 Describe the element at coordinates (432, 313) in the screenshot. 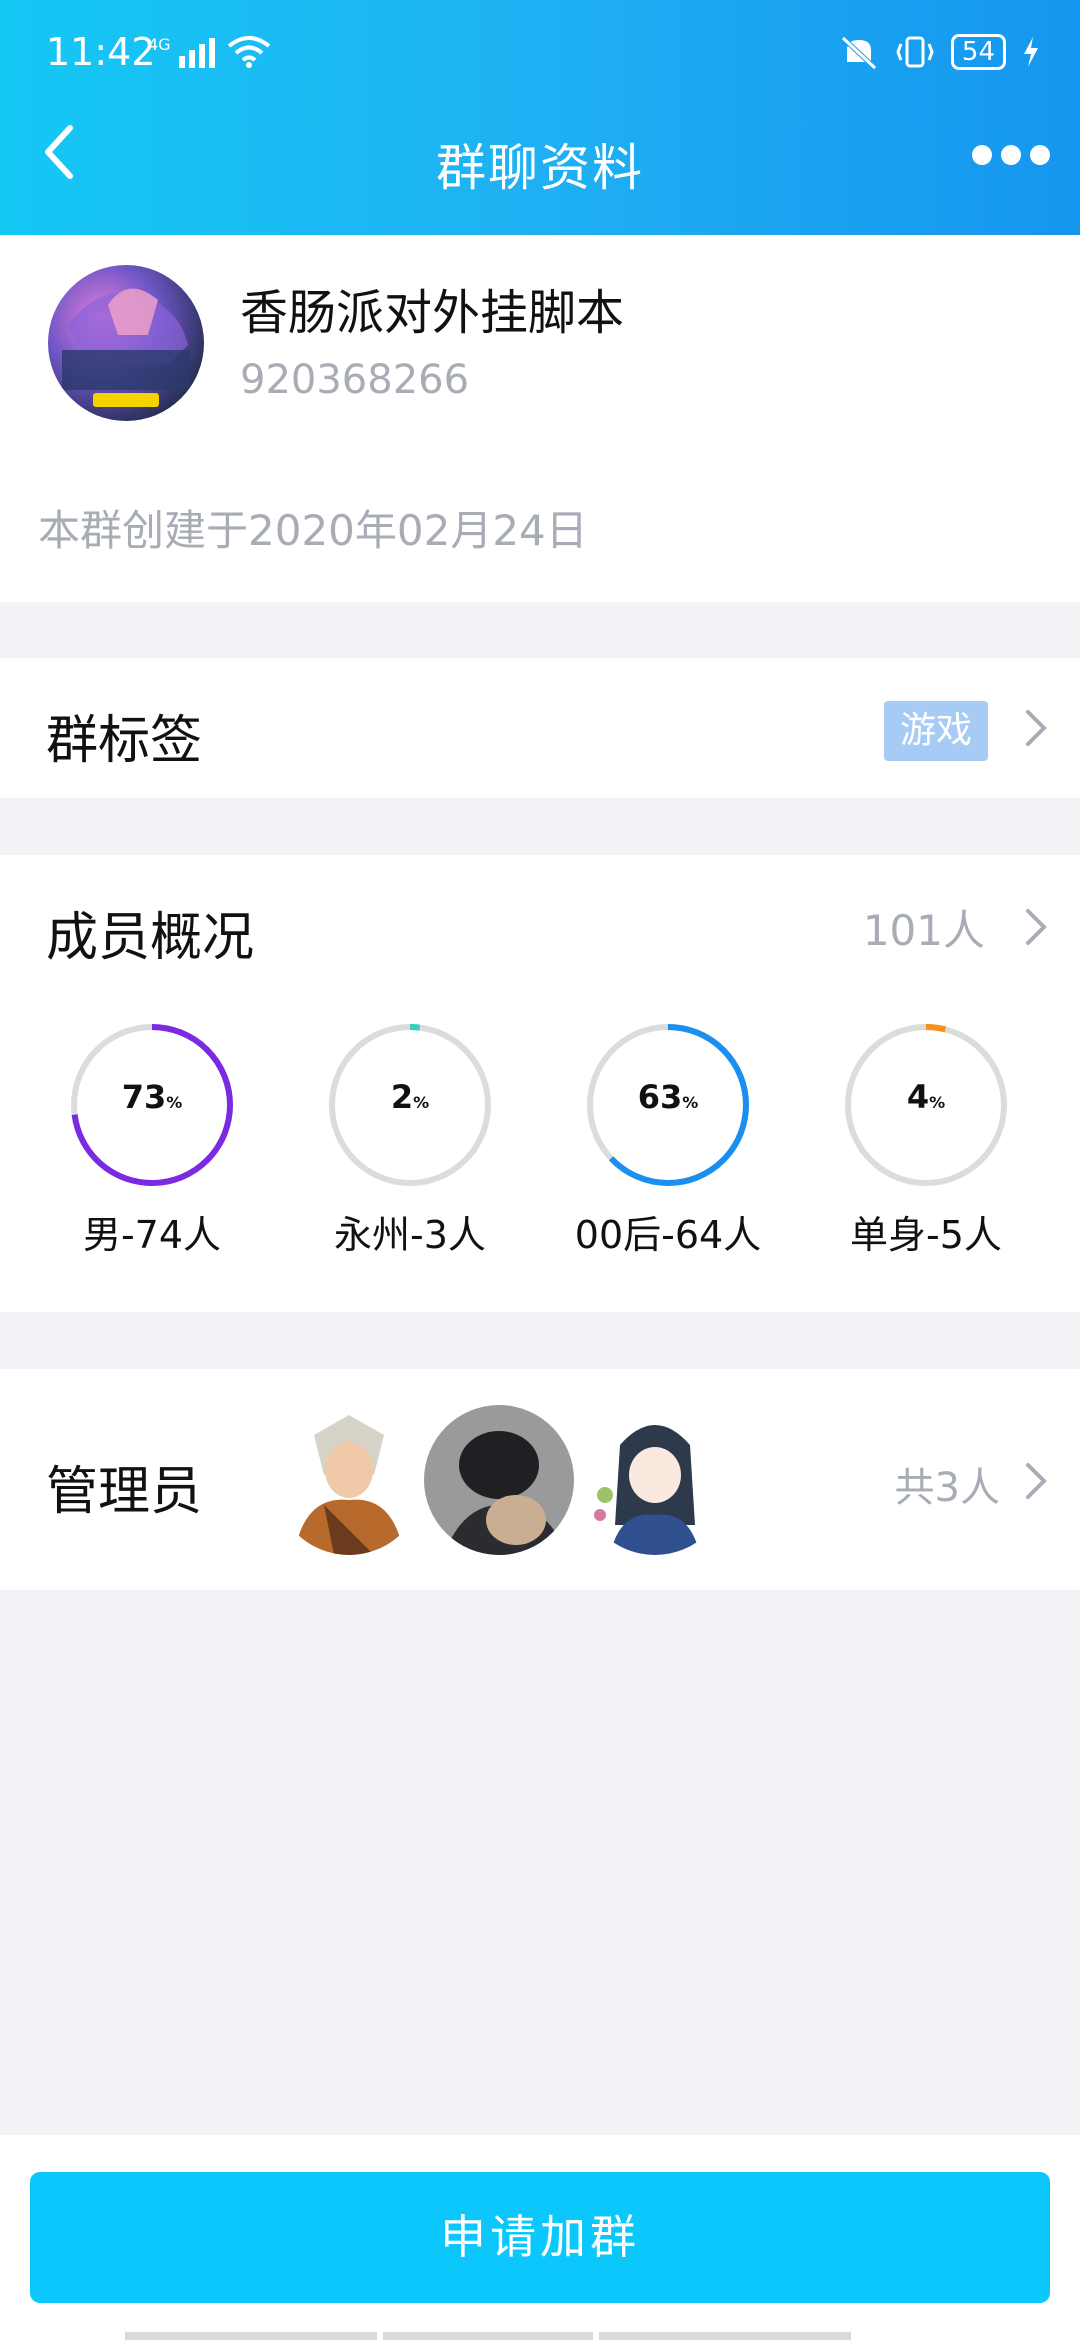

I see `group-name: 香肠派对外挂脚本` at that location.